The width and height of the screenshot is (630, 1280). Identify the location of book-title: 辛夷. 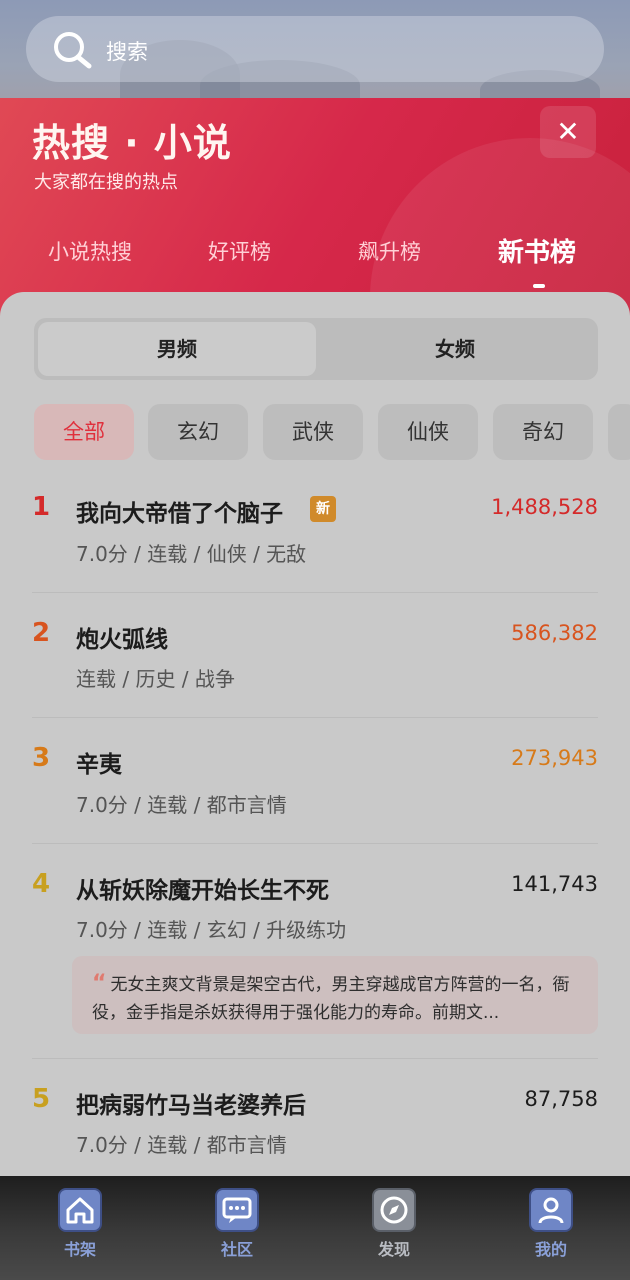
(99, 762).